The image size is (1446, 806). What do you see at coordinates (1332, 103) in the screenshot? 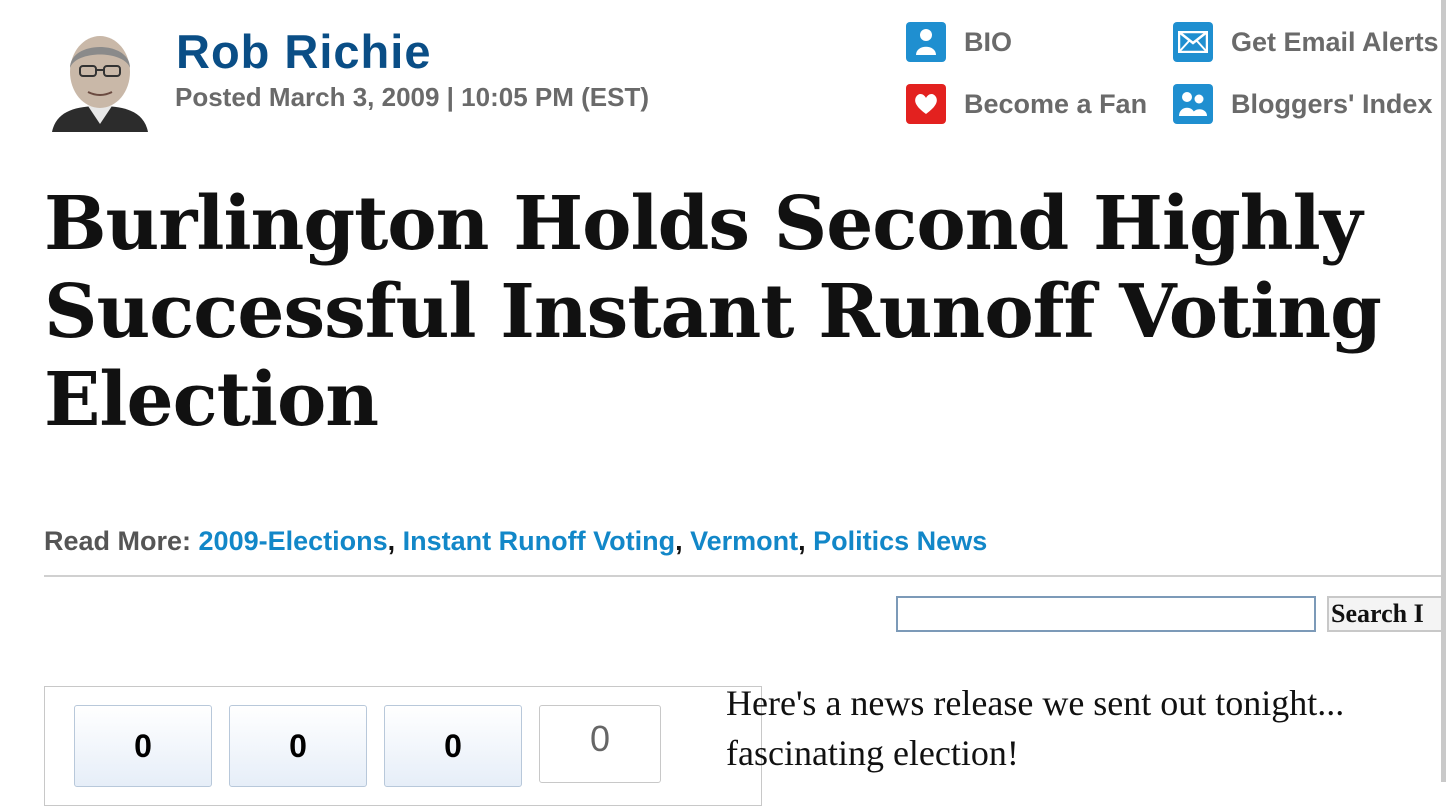
I see `bloggers-index-label: Bloggers' Index` at bounding box center [1332, 103].